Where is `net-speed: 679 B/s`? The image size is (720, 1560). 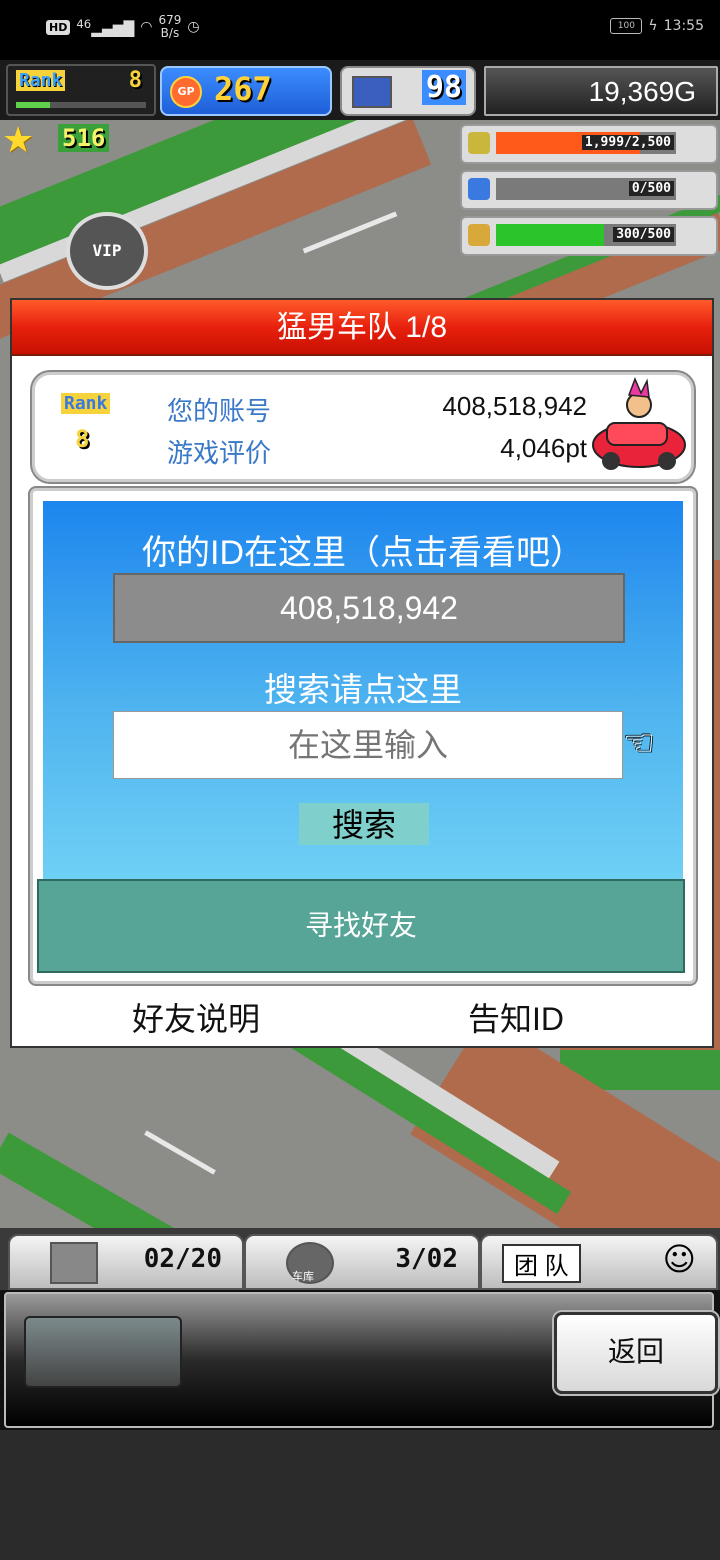 net-speed: 679 B/s is located at coordinates (169, 27).